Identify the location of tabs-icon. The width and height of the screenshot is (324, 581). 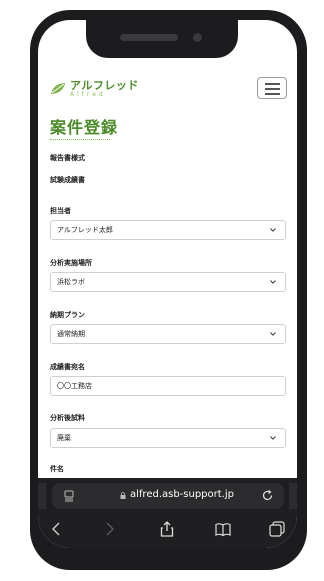
(69, 496).